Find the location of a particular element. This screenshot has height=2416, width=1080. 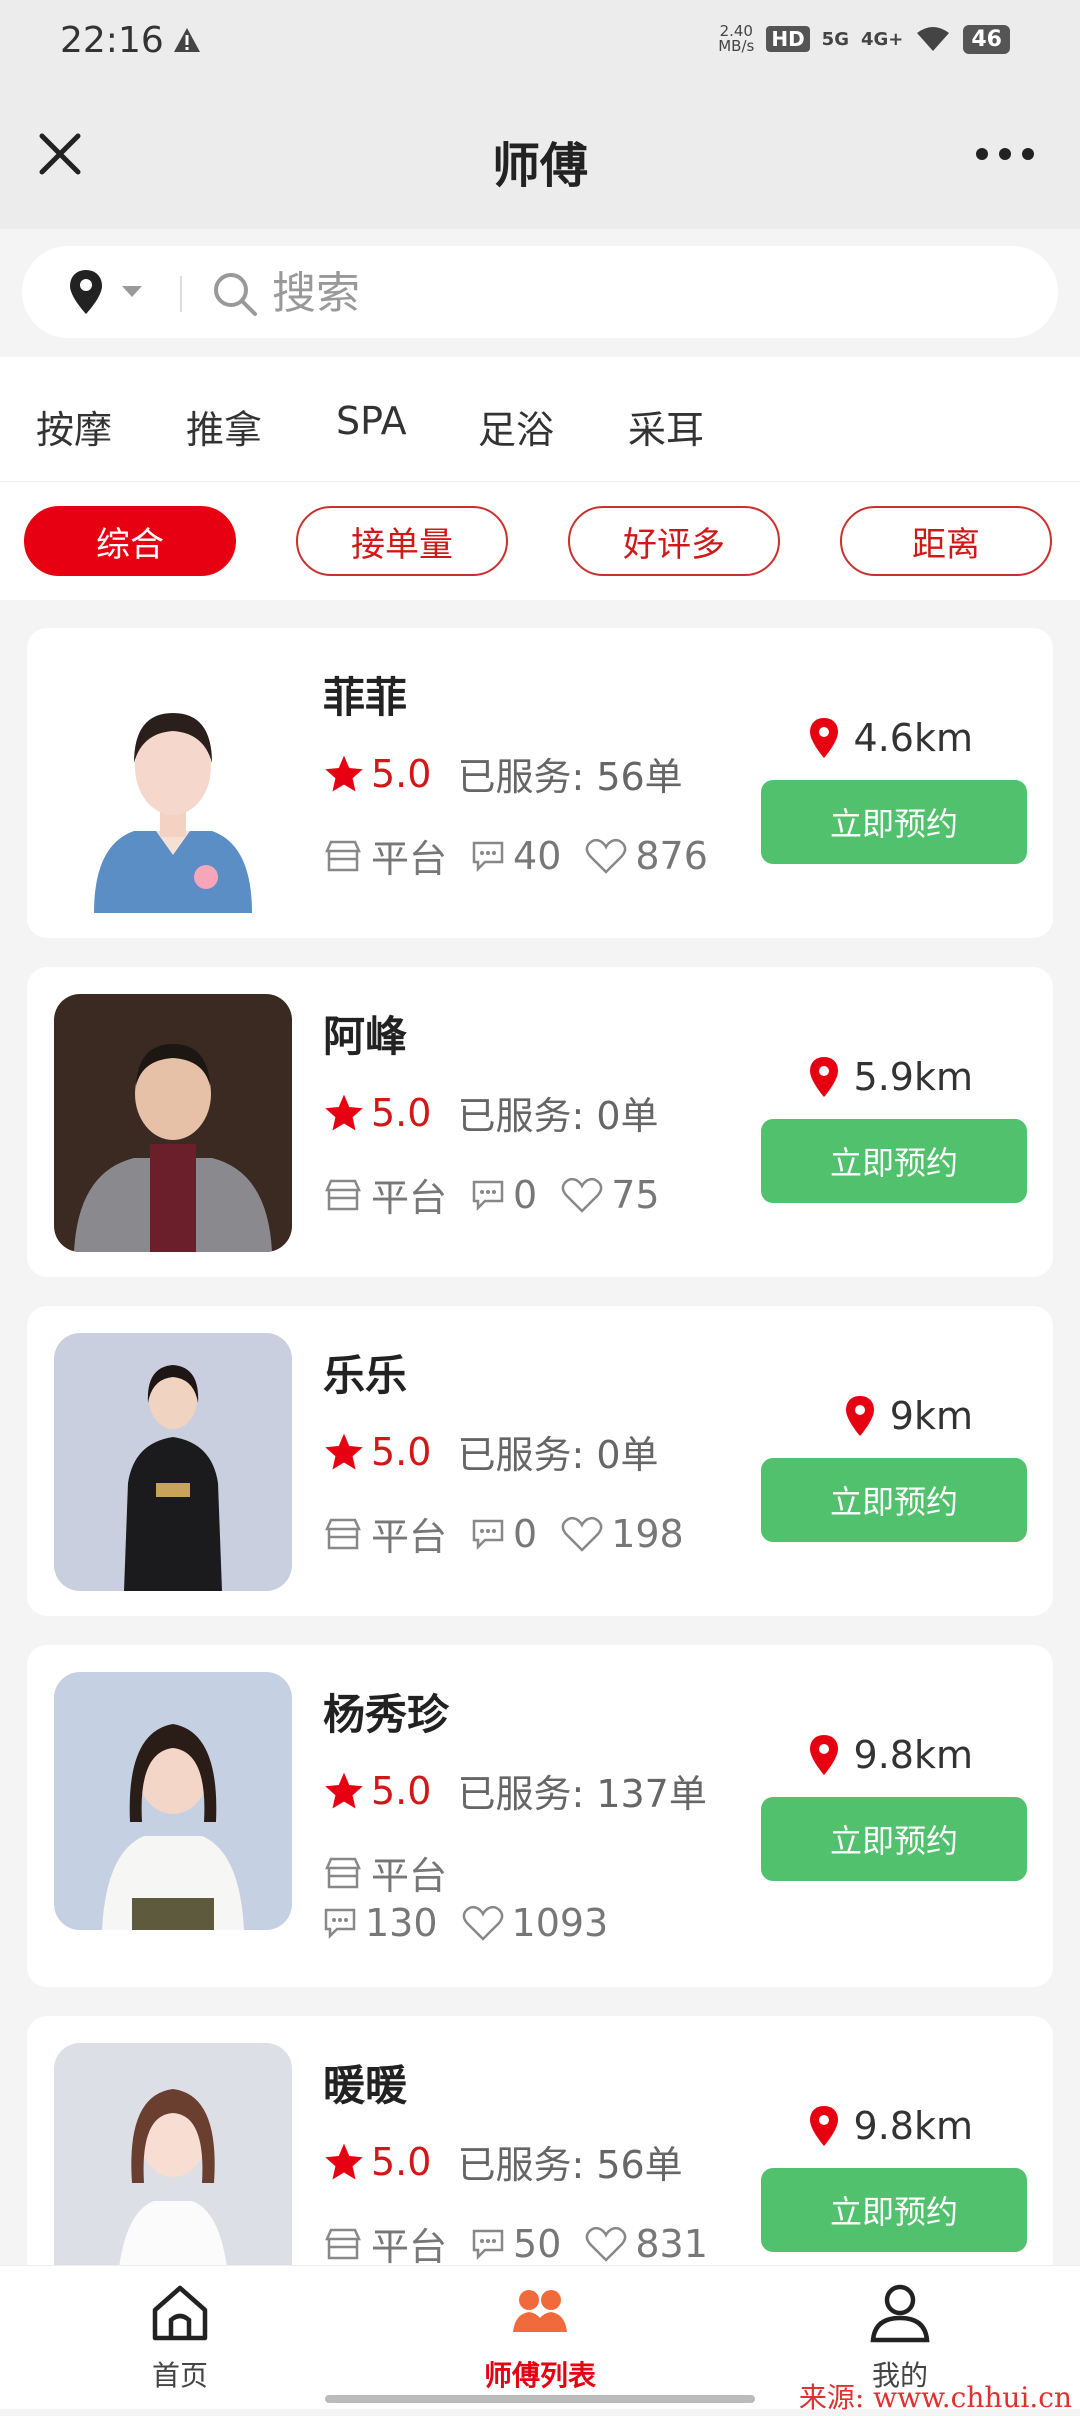

like-count: 1093 is located at coordinates (560, 1923).